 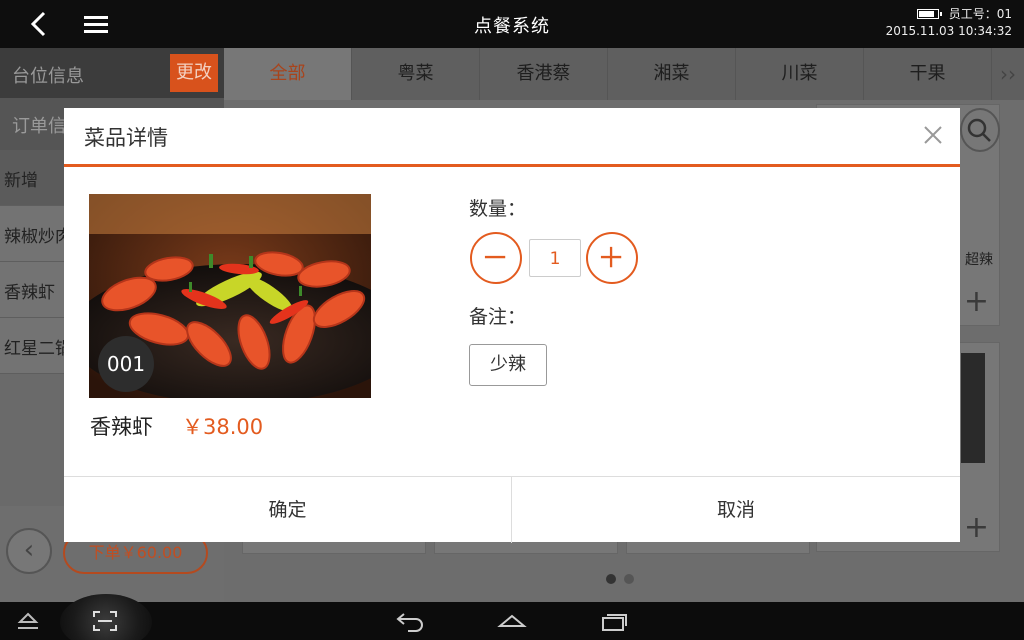 What do you see at coordinates (512, 621) in the screenshot?
I see `home-icon` at bounding box center [512, 621].